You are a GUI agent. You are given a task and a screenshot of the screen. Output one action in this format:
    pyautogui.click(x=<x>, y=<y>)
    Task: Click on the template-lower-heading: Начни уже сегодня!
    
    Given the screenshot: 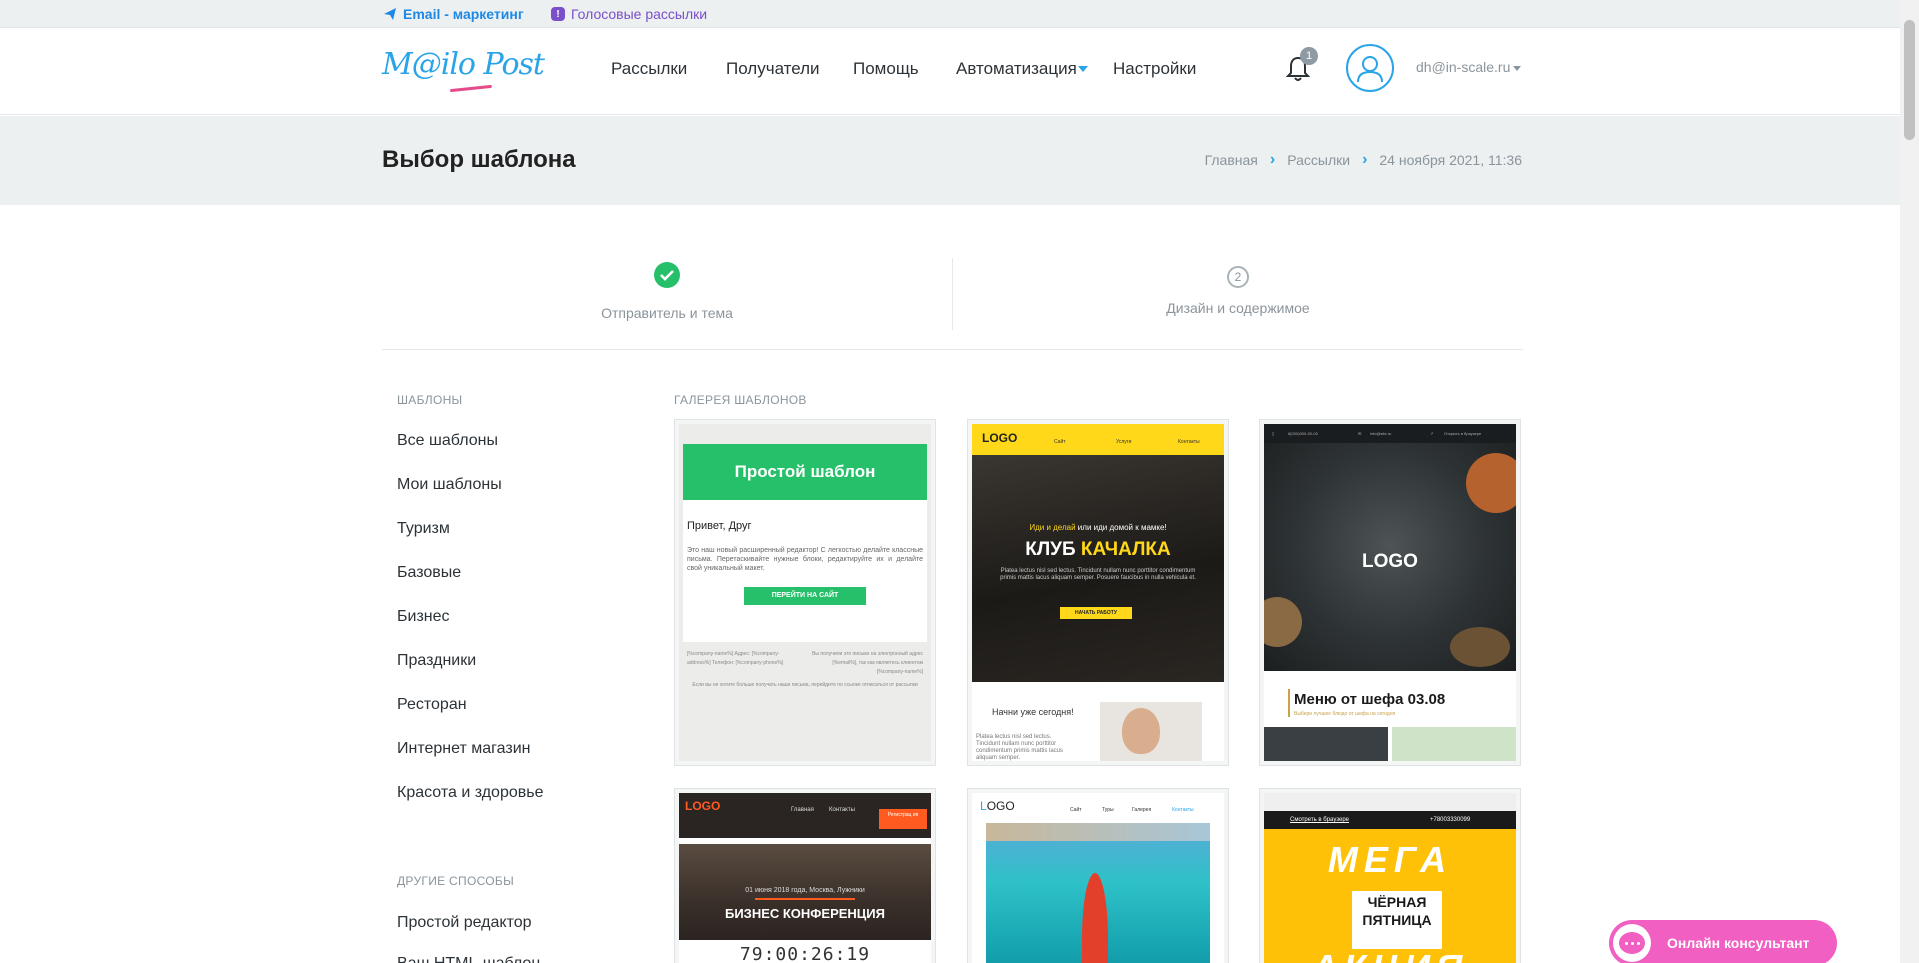 What is the action you would take?
    pyautogui.click(x=1033, y=712)
    